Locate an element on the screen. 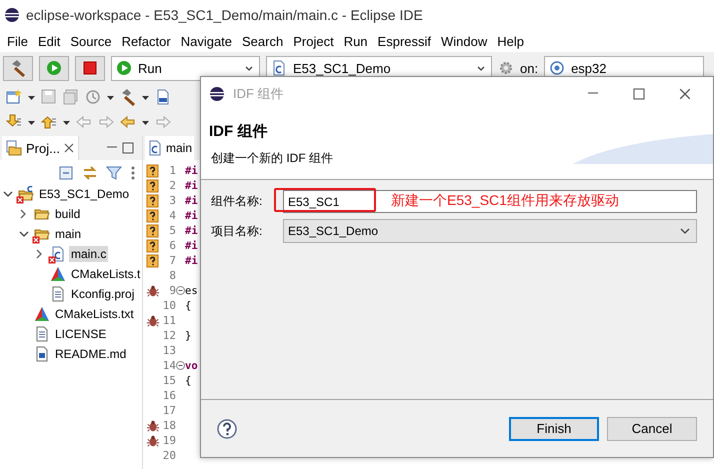  line-number: 16 is located at coordinates (169, 395).